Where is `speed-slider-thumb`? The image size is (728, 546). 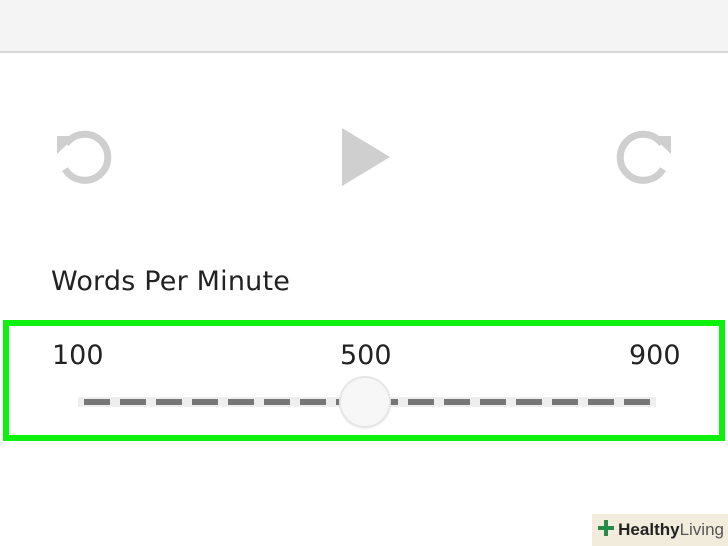 speed-slider-thumb is located at coordinates (365, 402).